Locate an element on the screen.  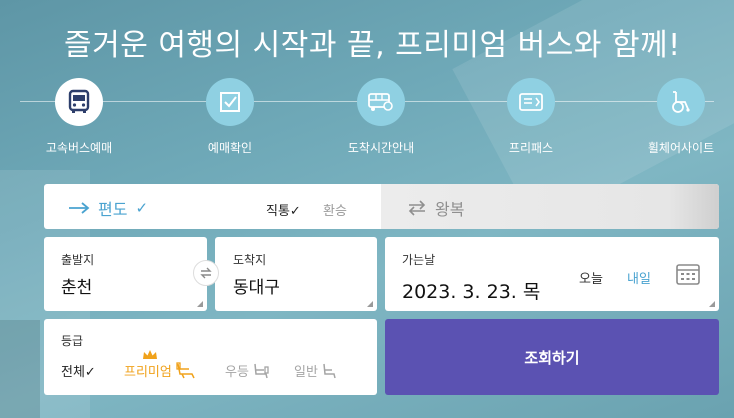
menu-item-booking-check: 예매확인 is located at coordinates (230, 117).